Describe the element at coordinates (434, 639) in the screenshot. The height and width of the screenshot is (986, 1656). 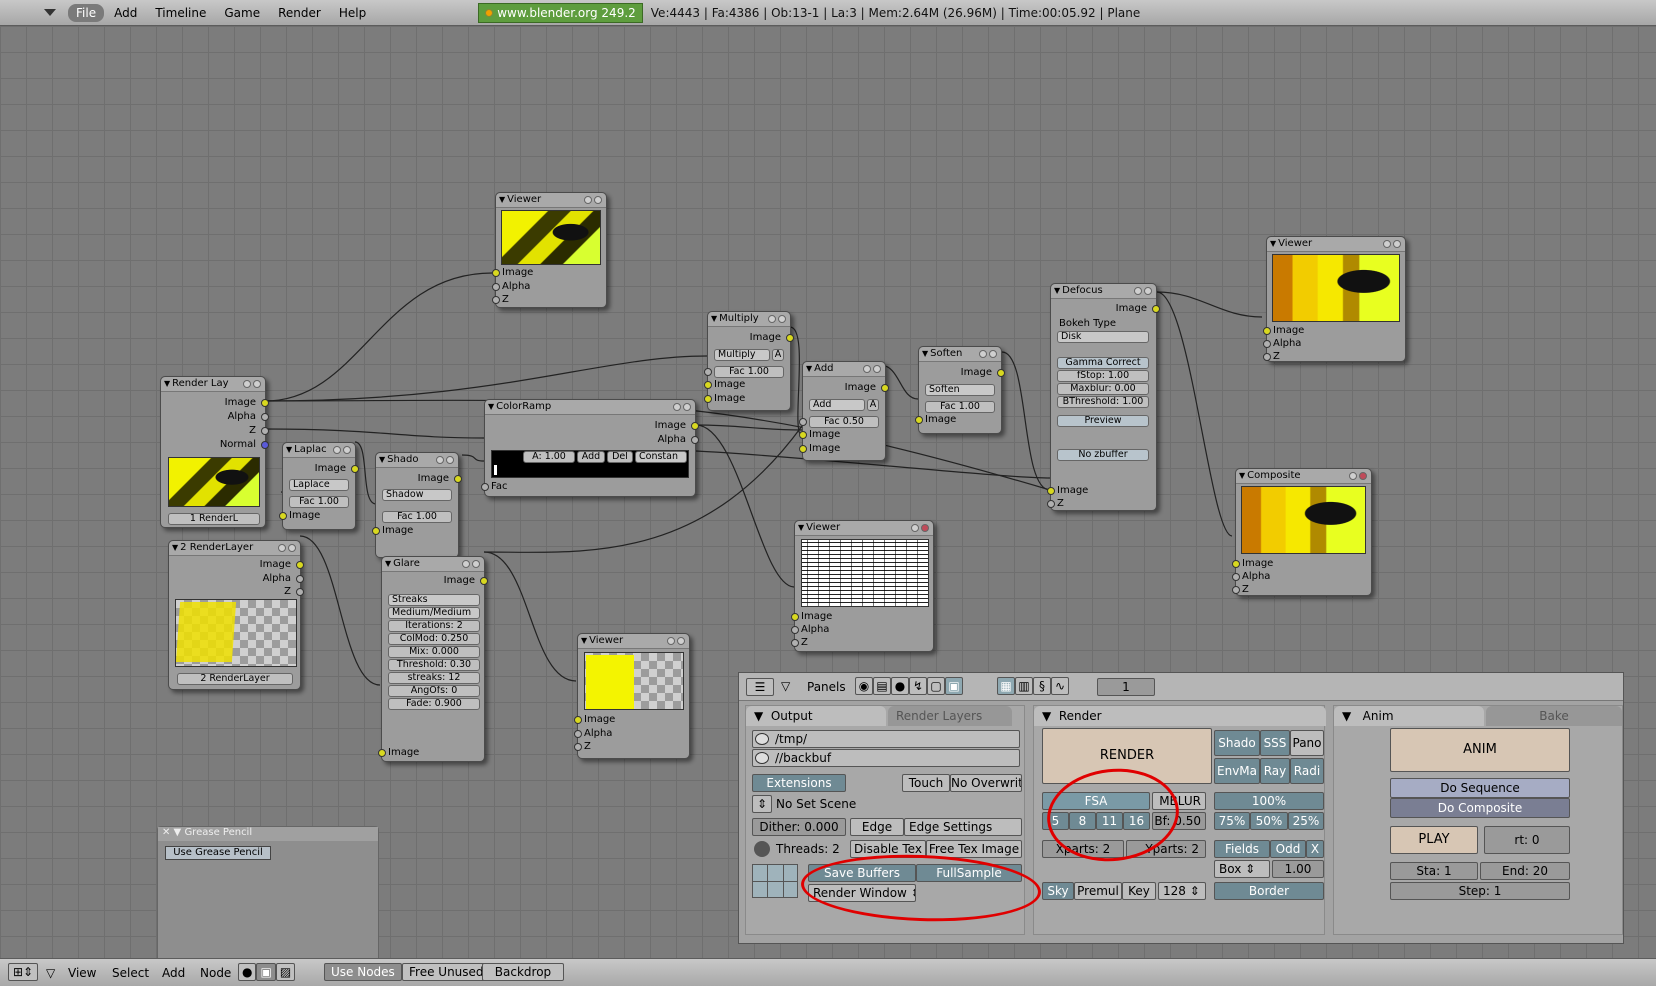
I see `colmod-field: ColMod: 0.250` at that location.